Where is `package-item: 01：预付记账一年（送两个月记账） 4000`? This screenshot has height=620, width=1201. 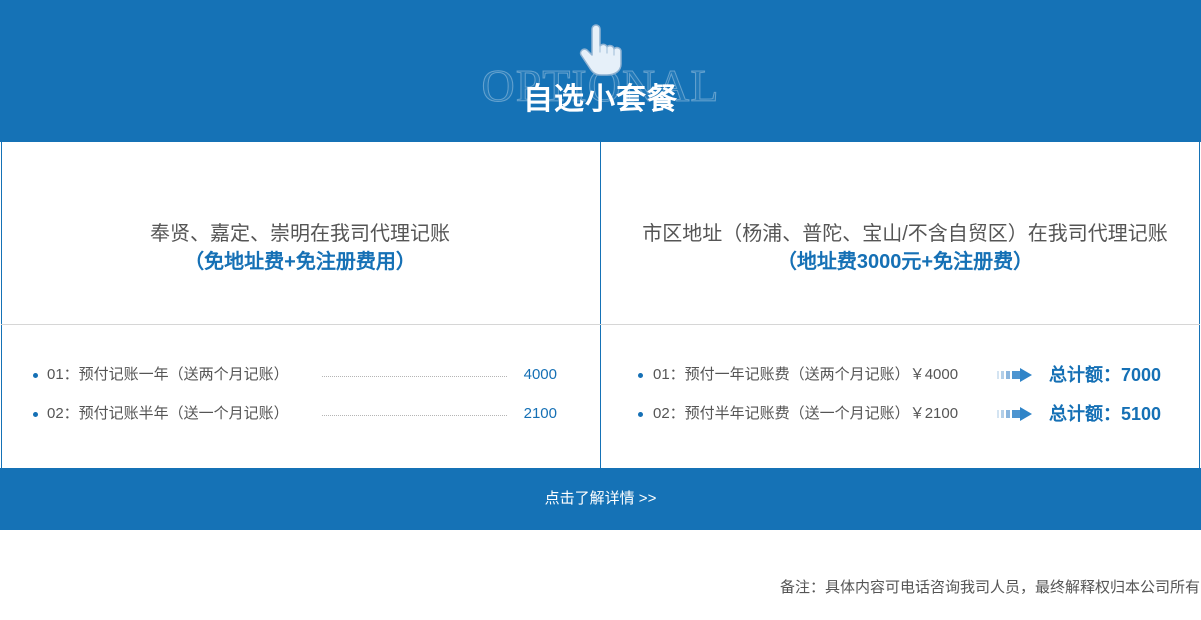 package-item: 01：预付记账一年（送两个月记账） 4000 is located at coordinates (300, 375).